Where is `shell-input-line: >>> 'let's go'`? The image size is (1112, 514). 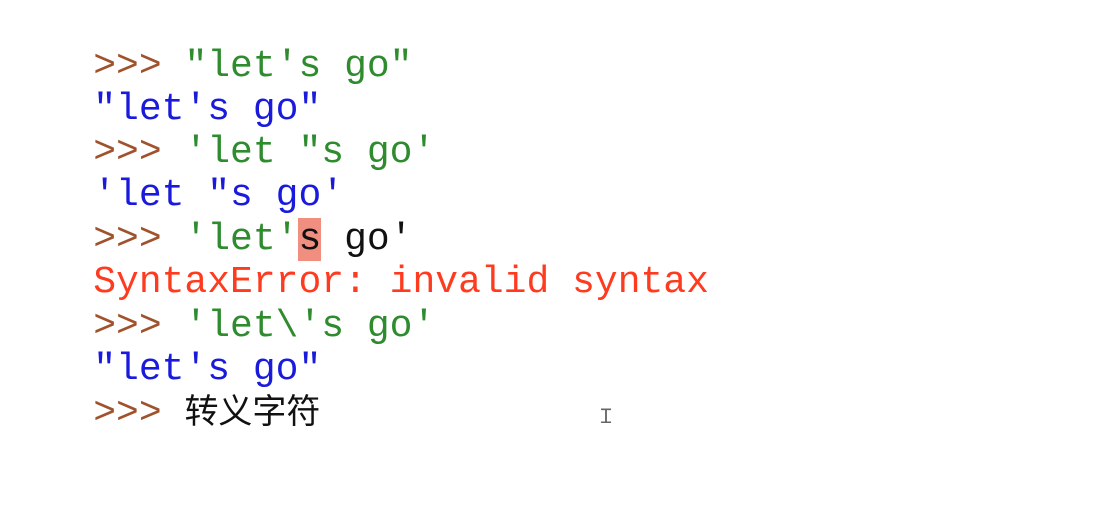
shell-input-line: >>> 'let's go' is located at coordinates (207, 218).